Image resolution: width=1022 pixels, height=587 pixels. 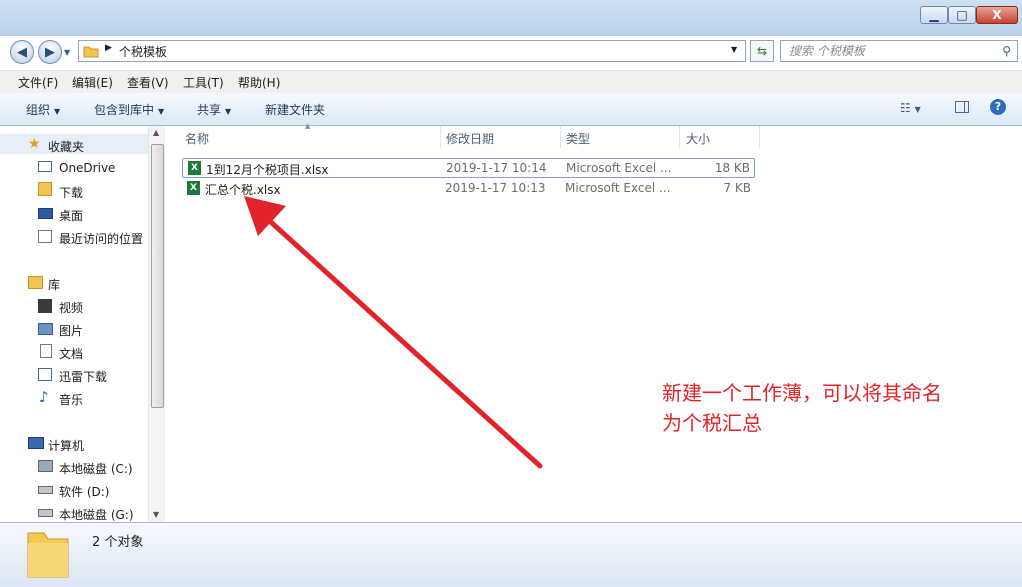 I want to click on annotation-arrow, so click(x=393, y=332).